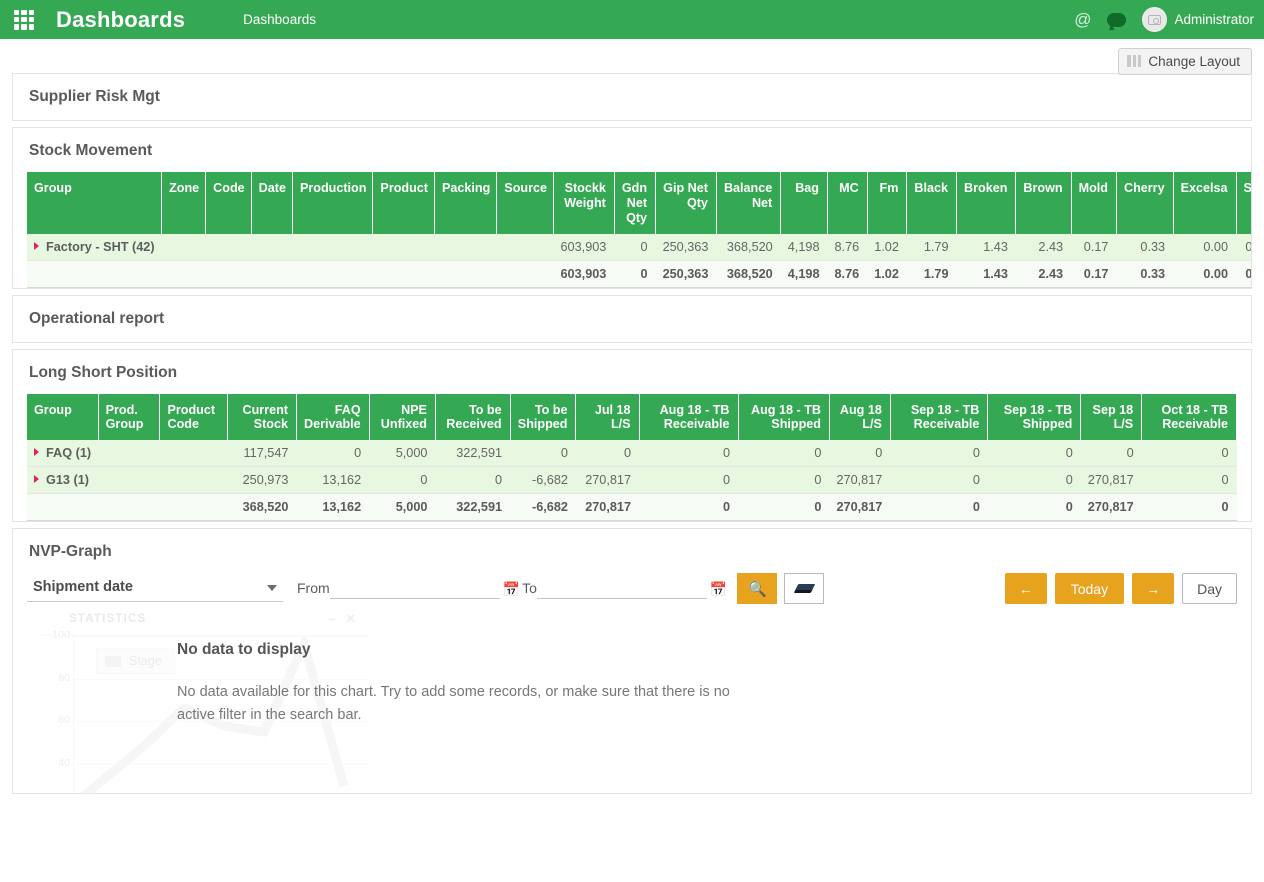 Image resolution: width=1264 pixels, height=882 pixels. I want to click on column-header: Gip Net Qty, so click(686, 203).